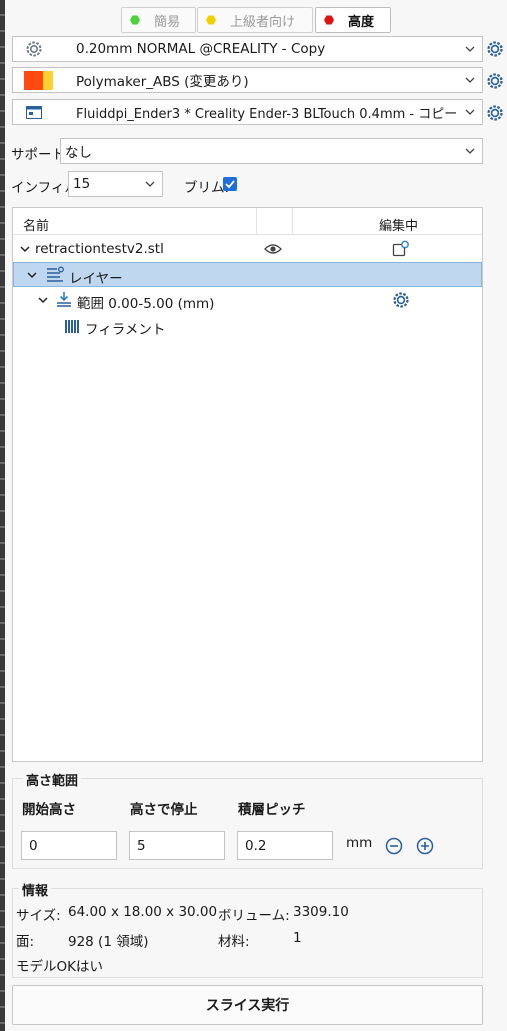  I want to click on layer-height-label: 積層ピッチ, so click(272, 810).